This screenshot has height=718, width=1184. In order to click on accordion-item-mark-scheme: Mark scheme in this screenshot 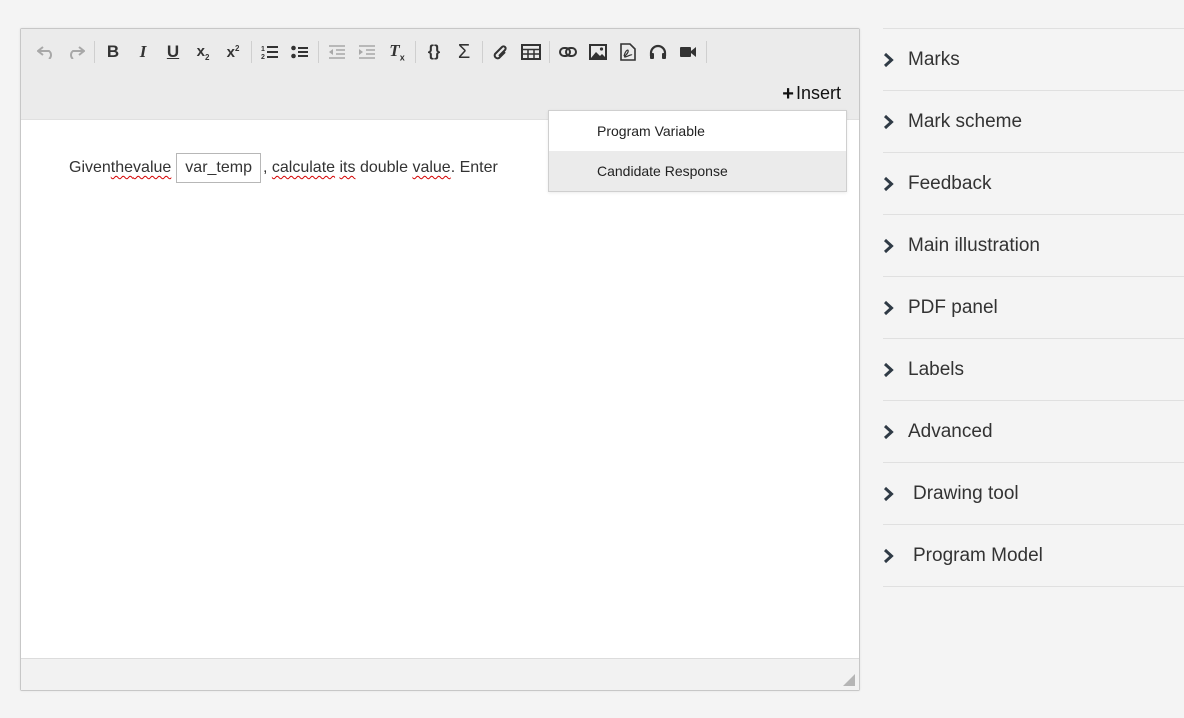, I will do `click(1033, 121)`.